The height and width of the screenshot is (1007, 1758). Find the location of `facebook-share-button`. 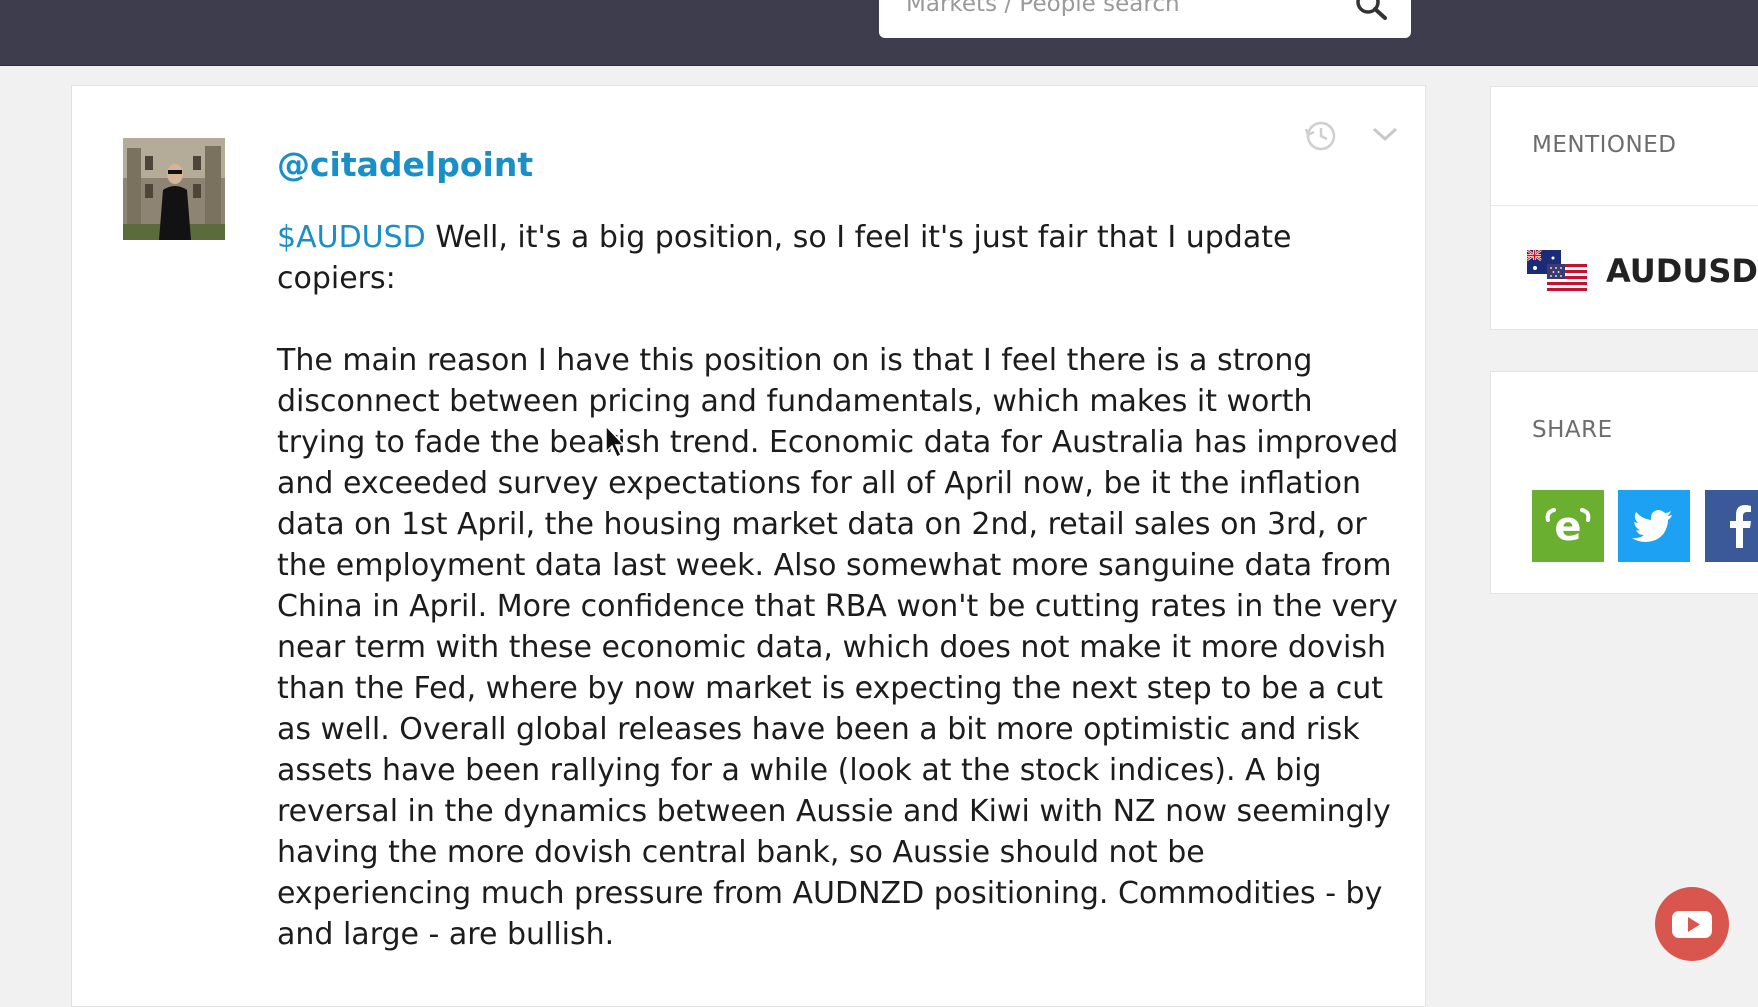

facebook-share-button is located at coordinates (1731, 526).